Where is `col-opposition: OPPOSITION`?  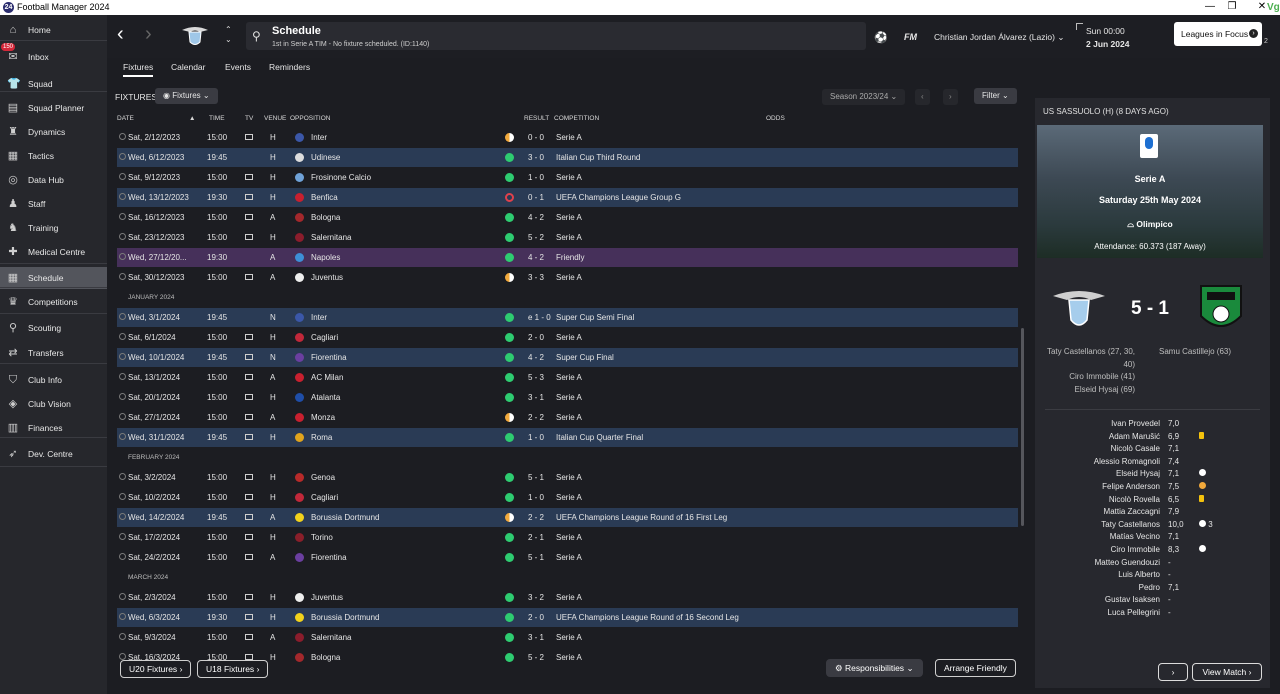
col-opposition: OPPOSITION is located at coordinates (310, 118).